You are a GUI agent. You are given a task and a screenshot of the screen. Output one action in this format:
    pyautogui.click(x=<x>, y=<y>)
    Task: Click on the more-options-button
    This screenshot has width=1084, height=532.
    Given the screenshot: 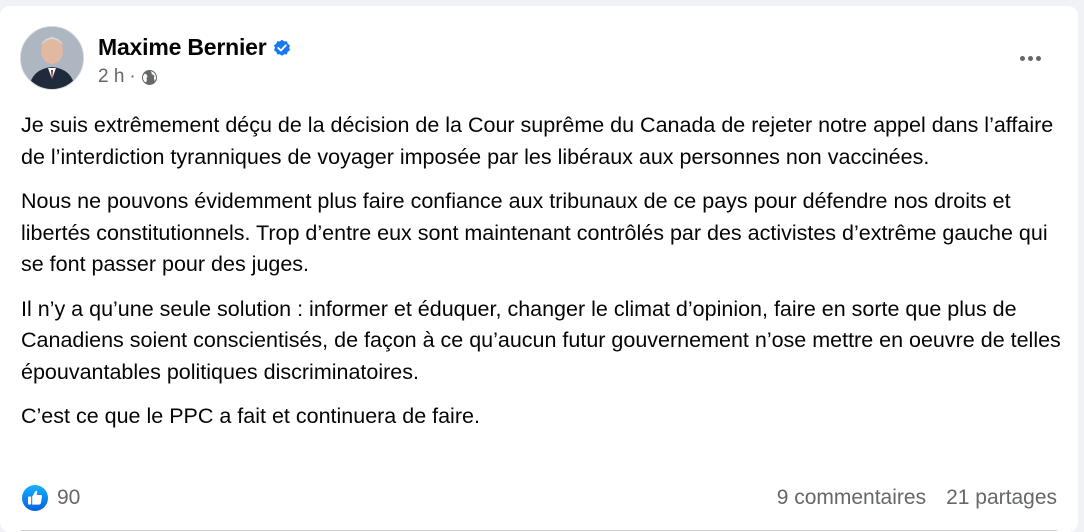 What is the action you would take?
    pyautogui.click(x=1030, y=58)
    